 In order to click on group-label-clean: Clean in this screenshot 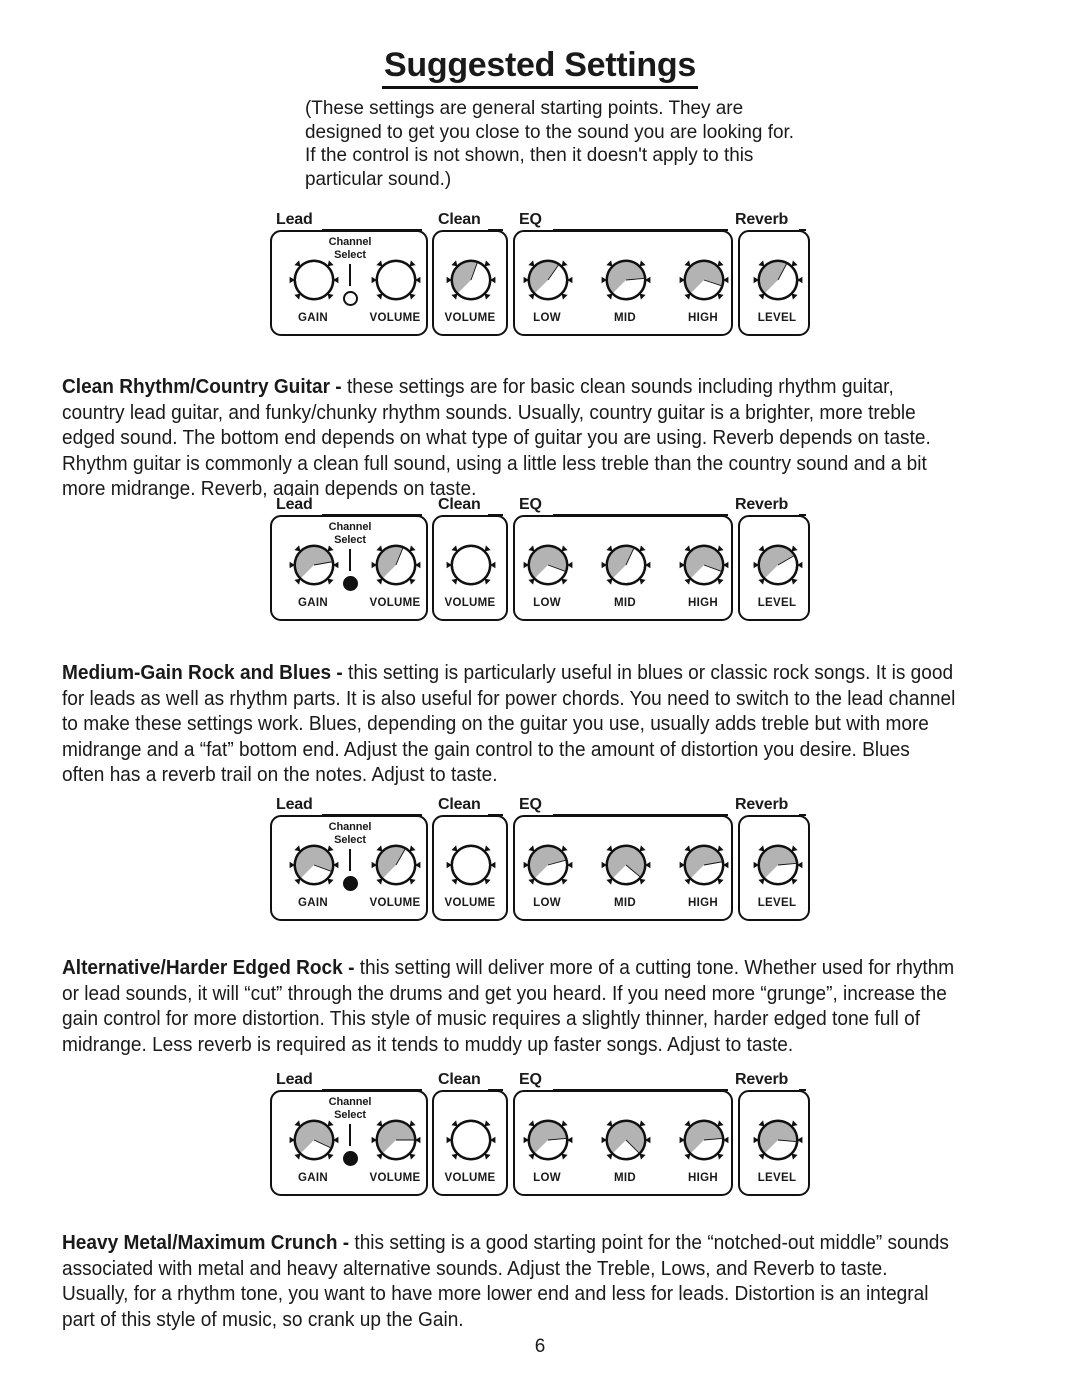, I will do `click(459, 219)`.